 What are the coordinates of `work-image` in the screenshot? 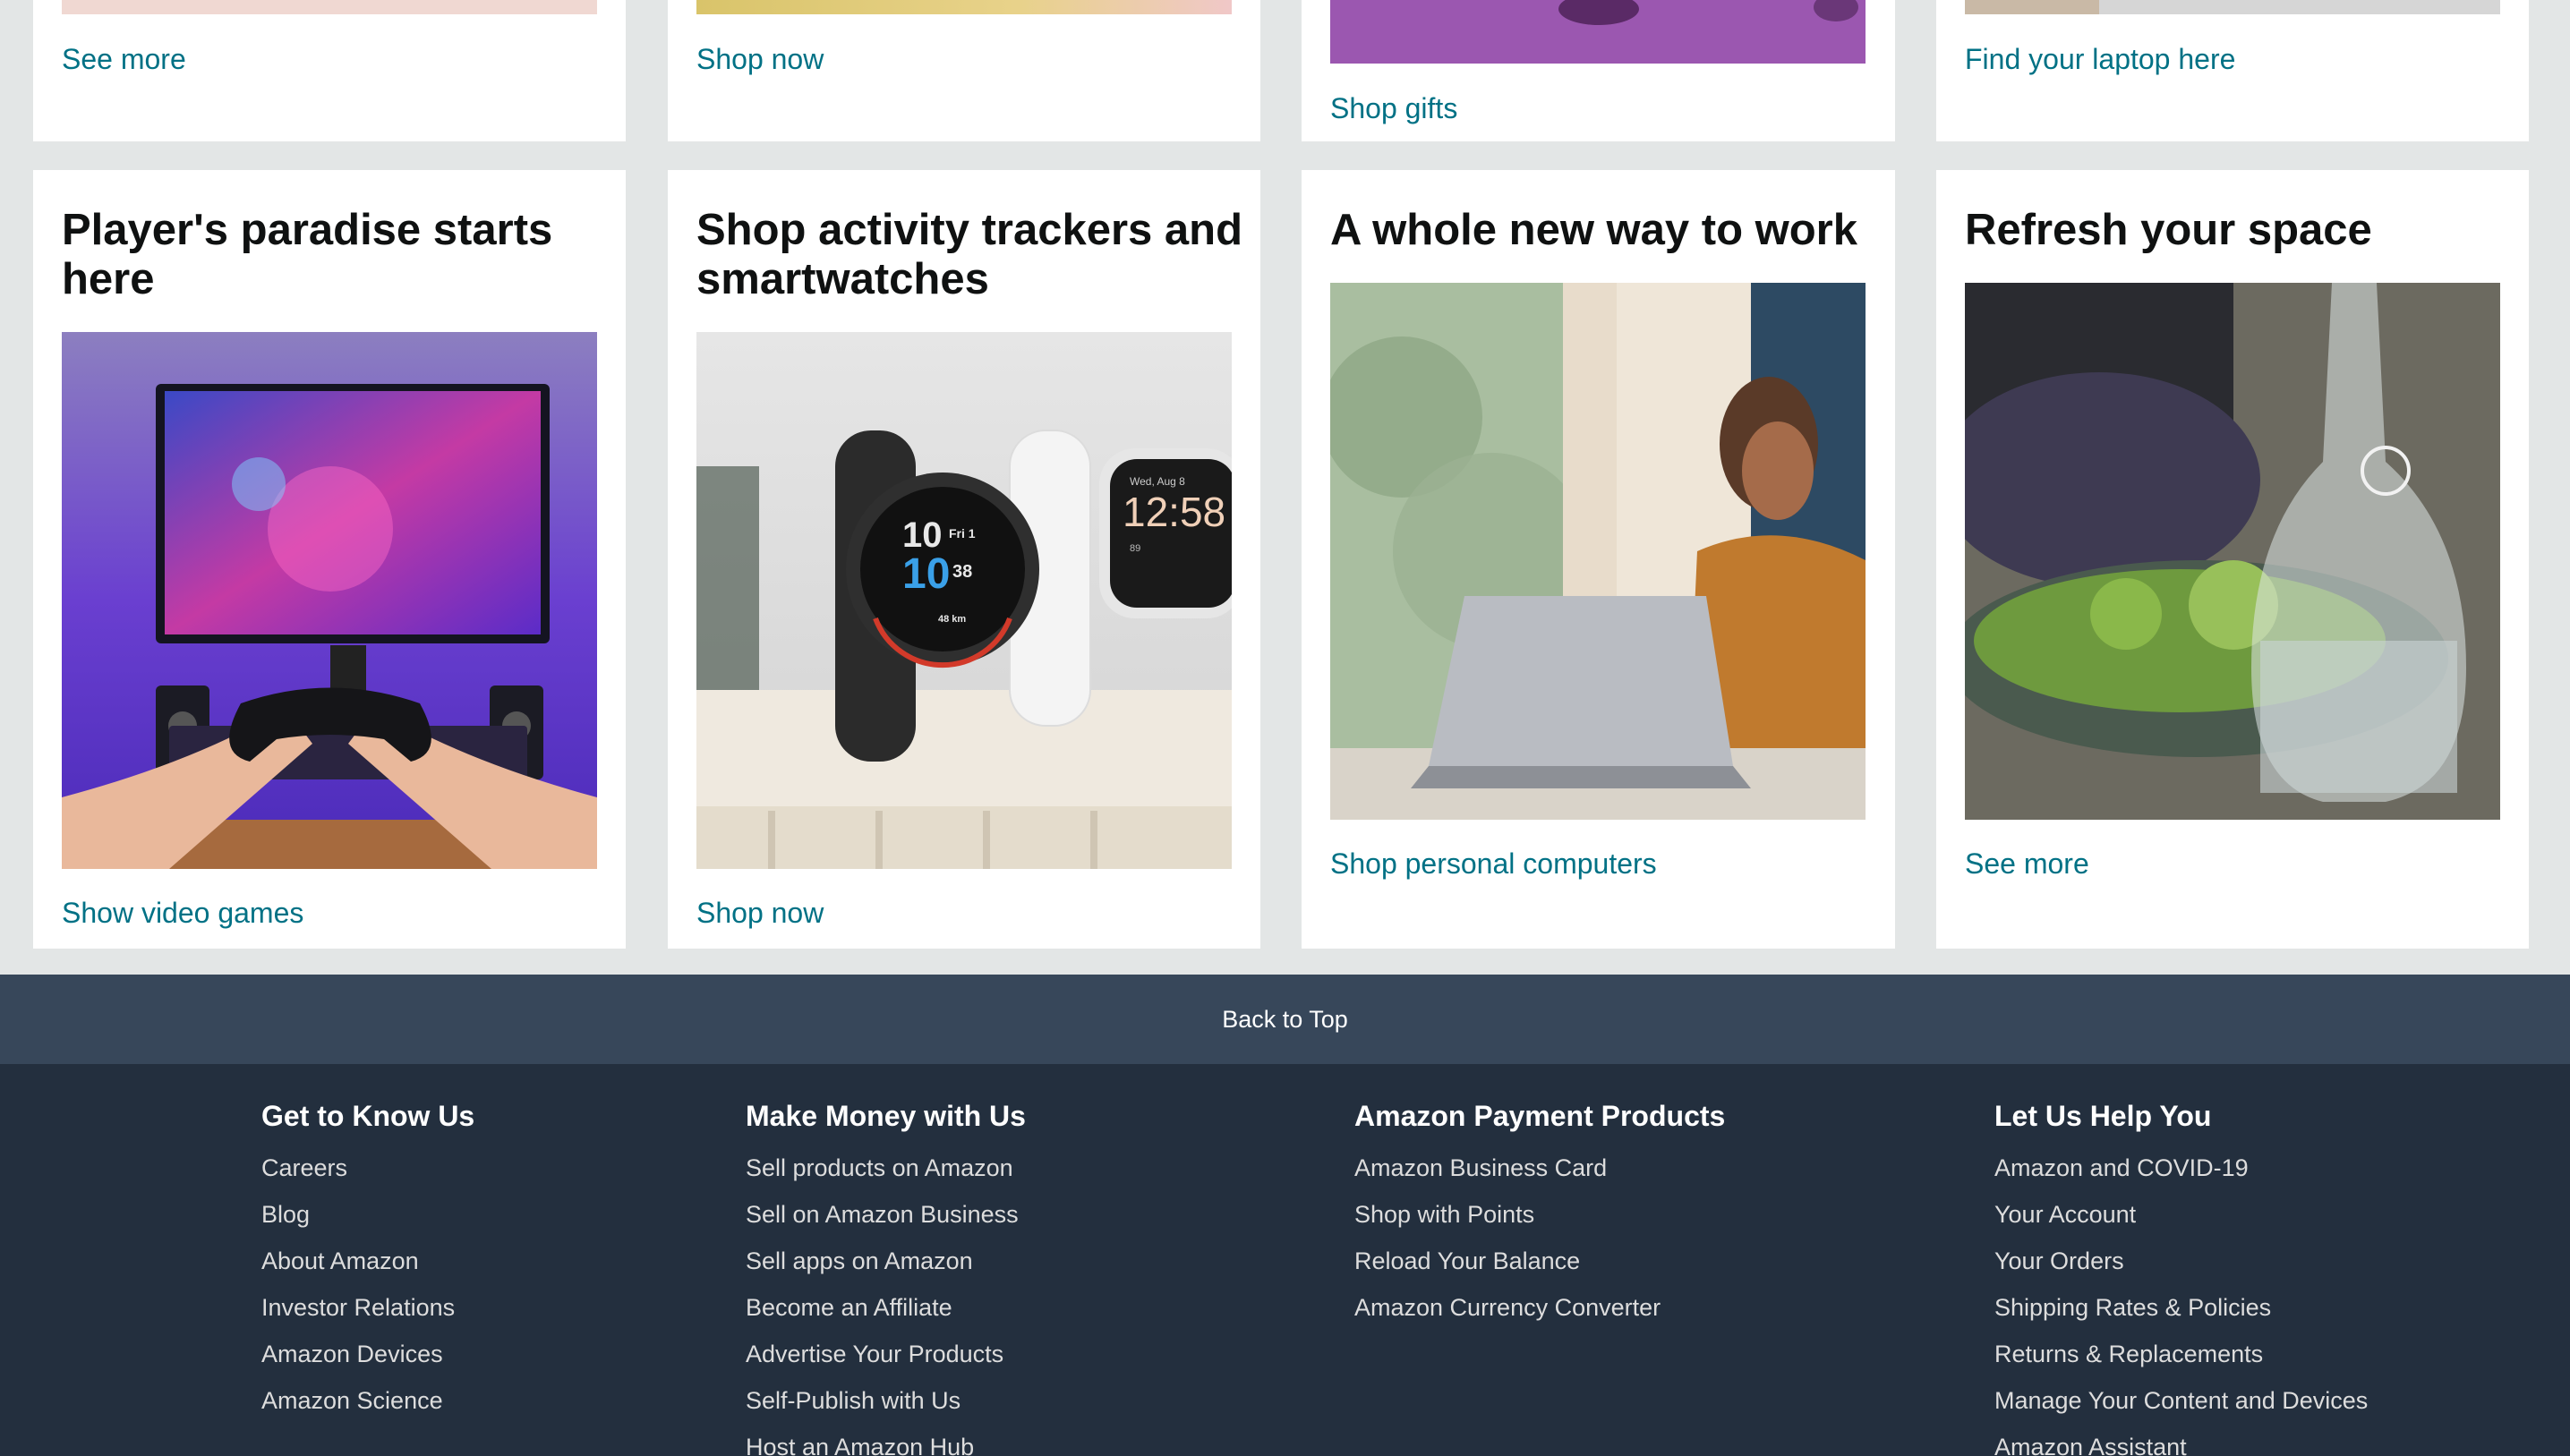 It's located at (1598, 551).